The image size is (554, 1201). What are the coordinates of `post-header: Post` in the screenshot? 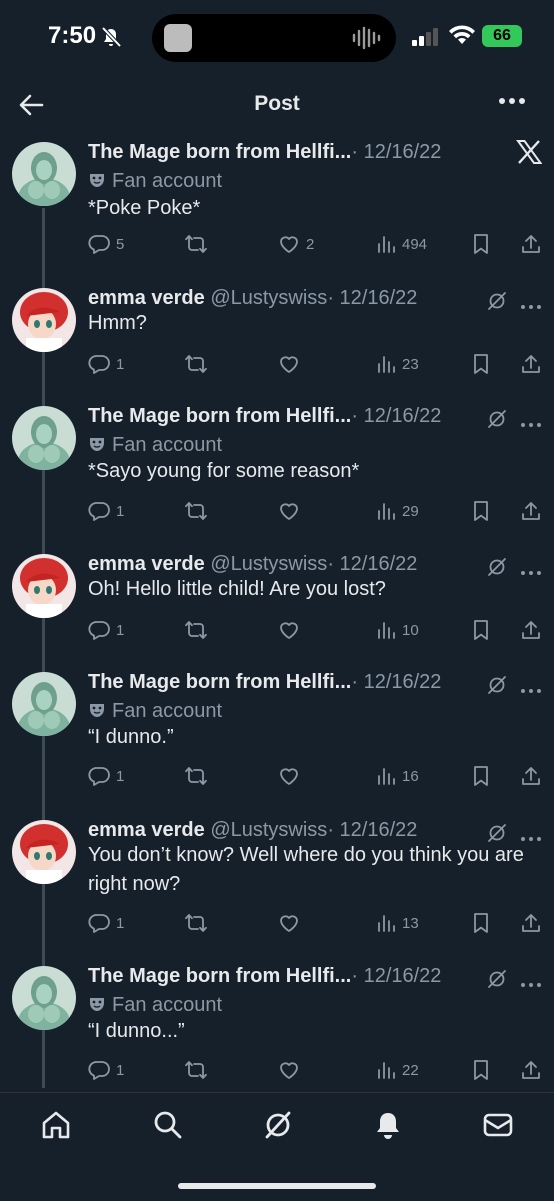 It's located at (277, 105).